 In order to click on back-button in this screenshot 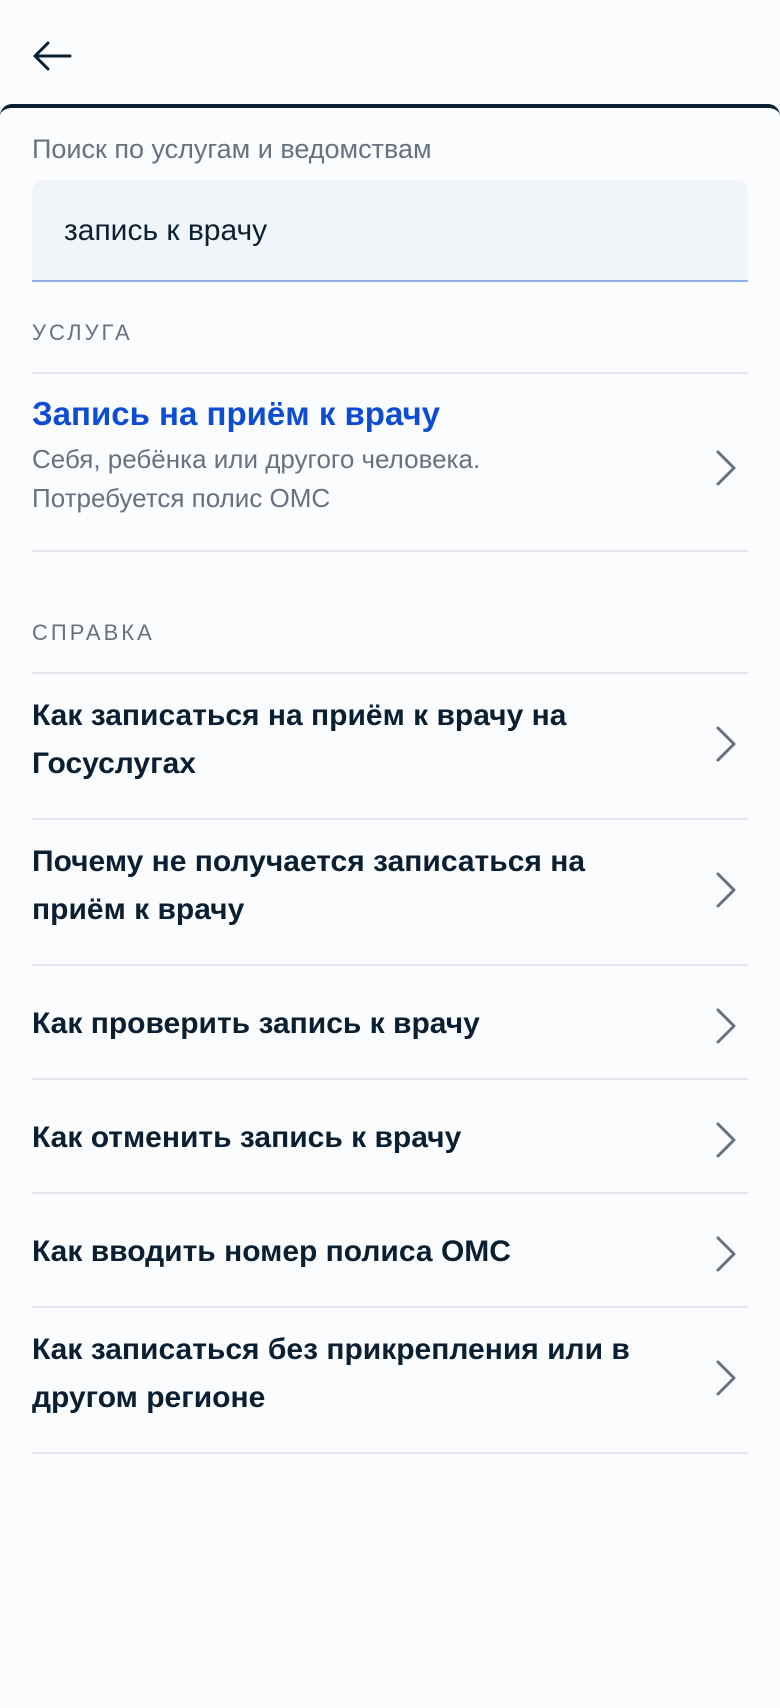, I will do `click(52, 56)`.